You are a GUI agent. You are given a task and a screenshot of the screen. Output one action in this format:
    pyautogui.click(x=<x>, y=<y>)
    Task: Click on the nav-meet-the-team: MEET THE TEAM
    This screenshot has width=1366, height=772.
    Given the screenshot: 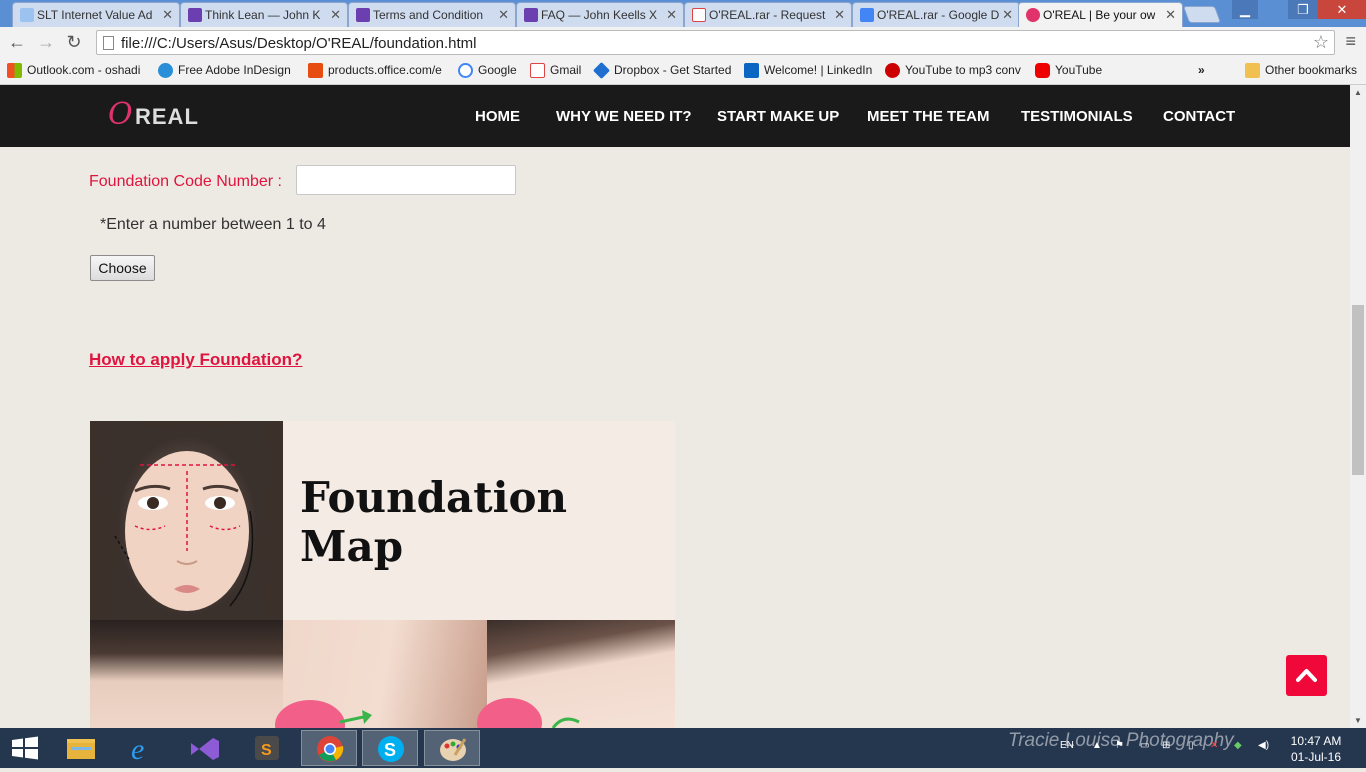 What is the action you would take?
    pyautogui.click(x=928, y=116)
    